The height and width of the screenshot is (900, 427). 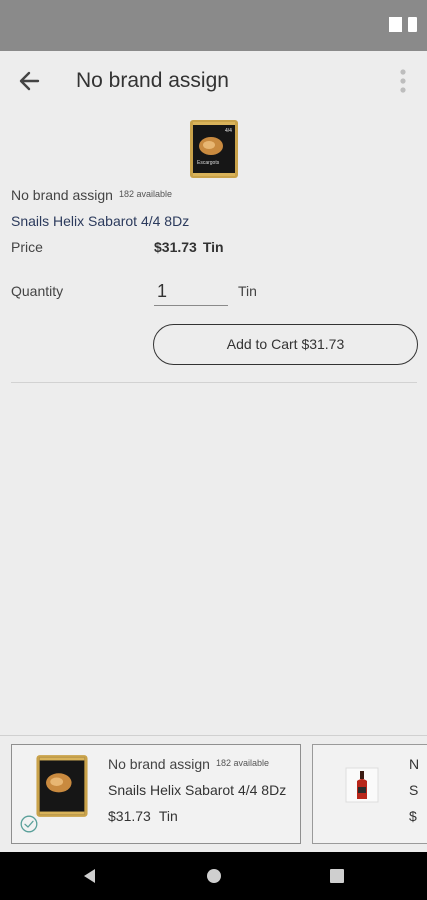 What do you see at coordinates (362, 785) in the screenshot?
I see `bottle-thumbnail` at bounding box center [362, 785].